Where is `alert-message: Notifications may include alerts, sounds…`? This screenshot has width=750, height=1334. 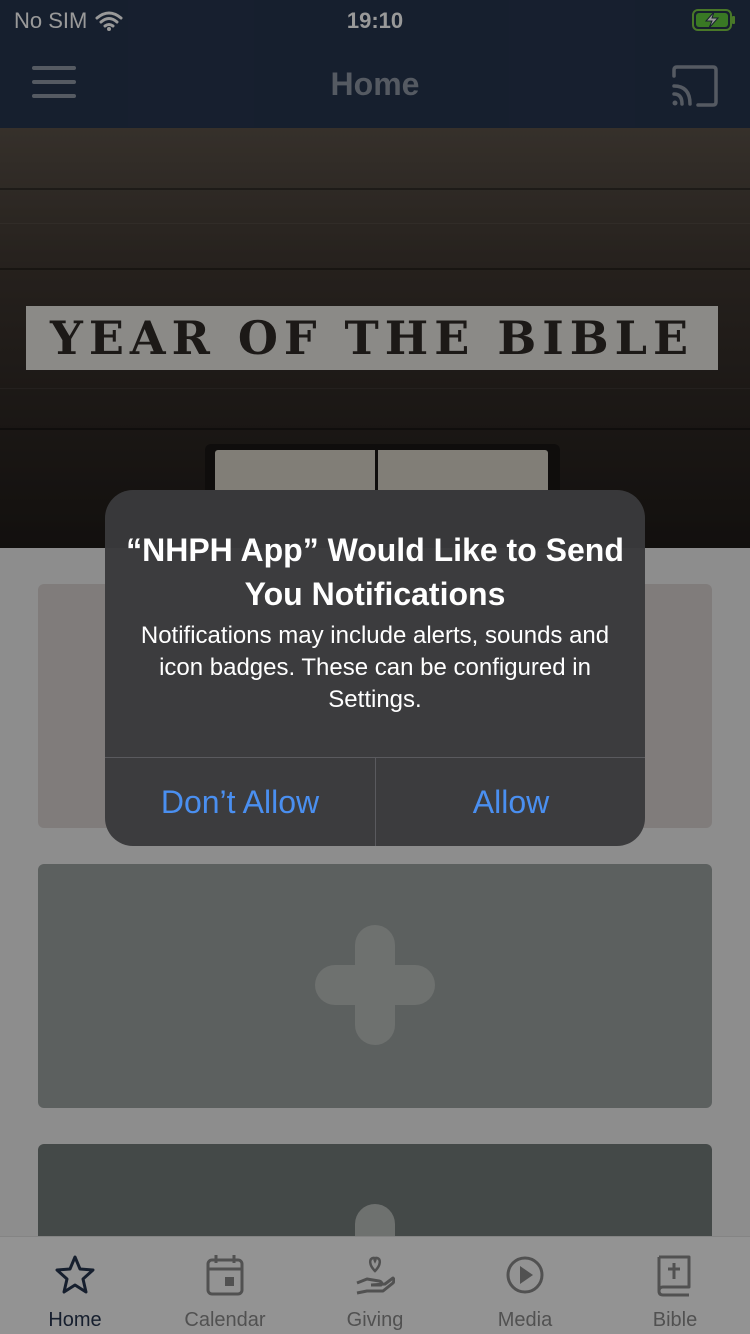
alert-message: Notifications may include alerts, sounds… is located at coordinates (375, 667).